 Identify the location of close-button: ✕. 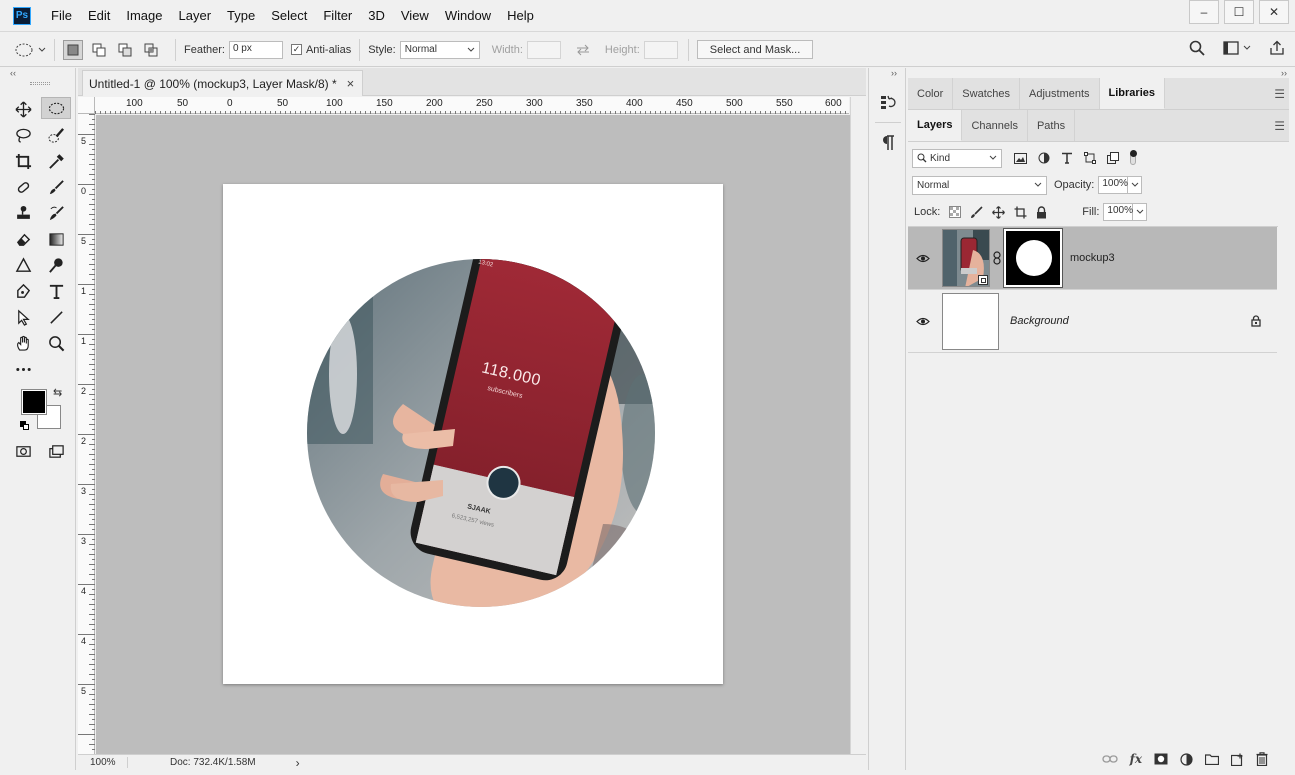
(1274, 12).